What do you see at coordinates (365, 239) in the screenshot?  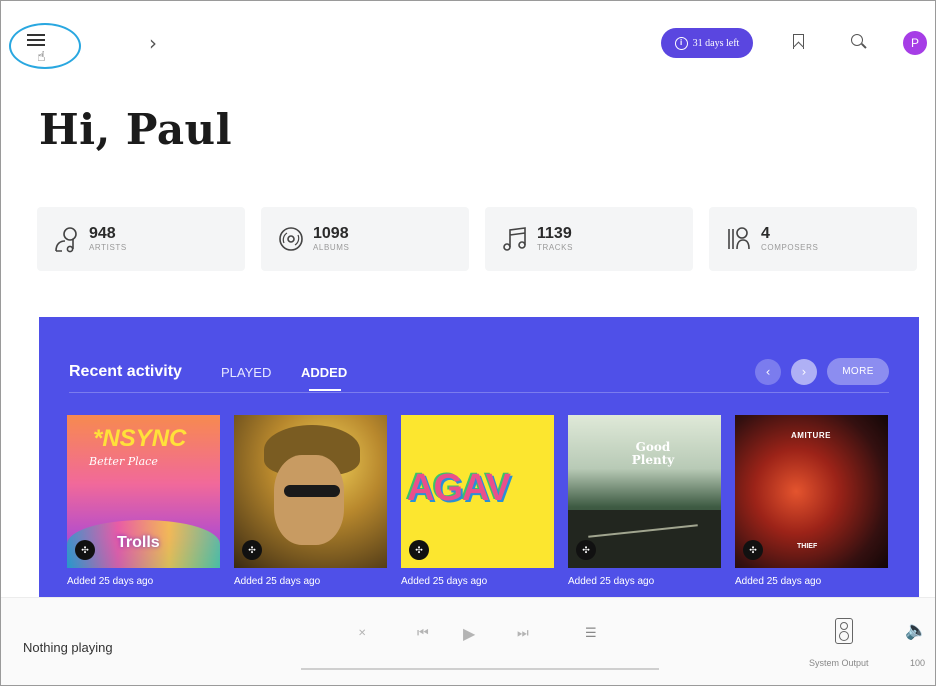 I see `stat-albums: 1098 ALBUMS` at bounding box center [365, 239].